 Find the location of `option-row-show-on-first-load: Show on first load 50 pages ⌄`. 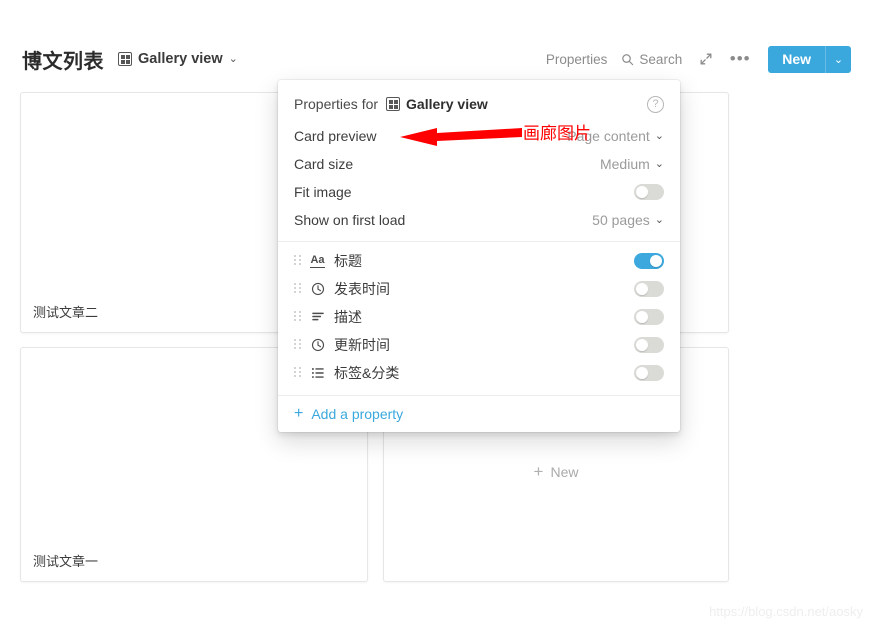

option-row-show-on-first-load: Show on first load 50 pages ⌄ is located at coordinates (479, 220).